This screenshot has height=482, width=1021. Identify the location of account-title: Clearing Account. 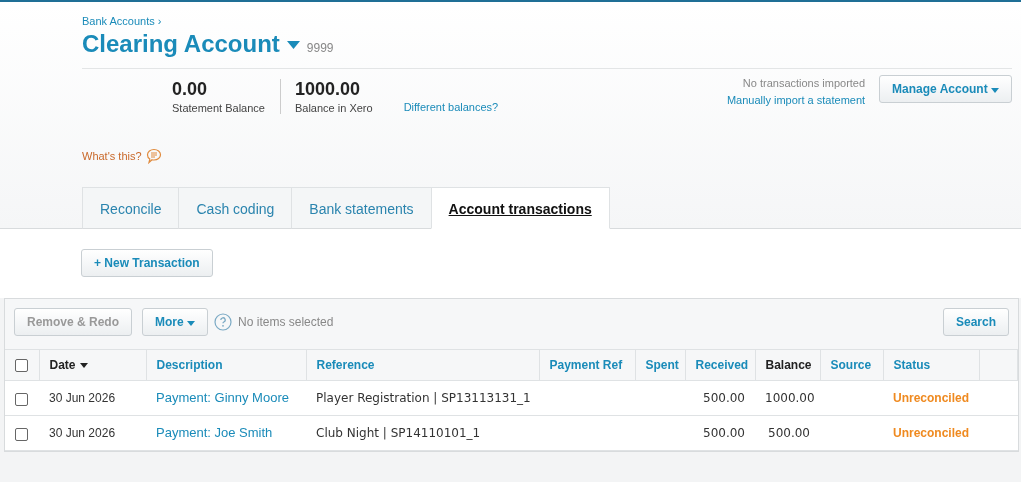
(181, 44).